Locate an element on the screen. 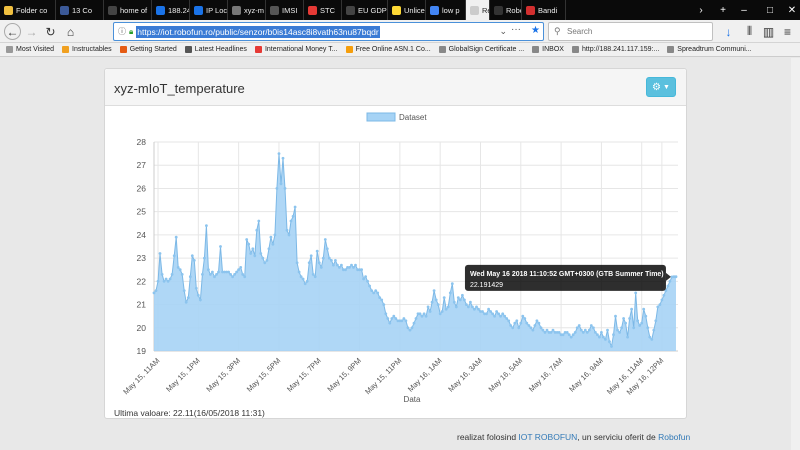 This screenshot has height=450, width=800. browser-tab: low p is located at coordinates (446, 10).